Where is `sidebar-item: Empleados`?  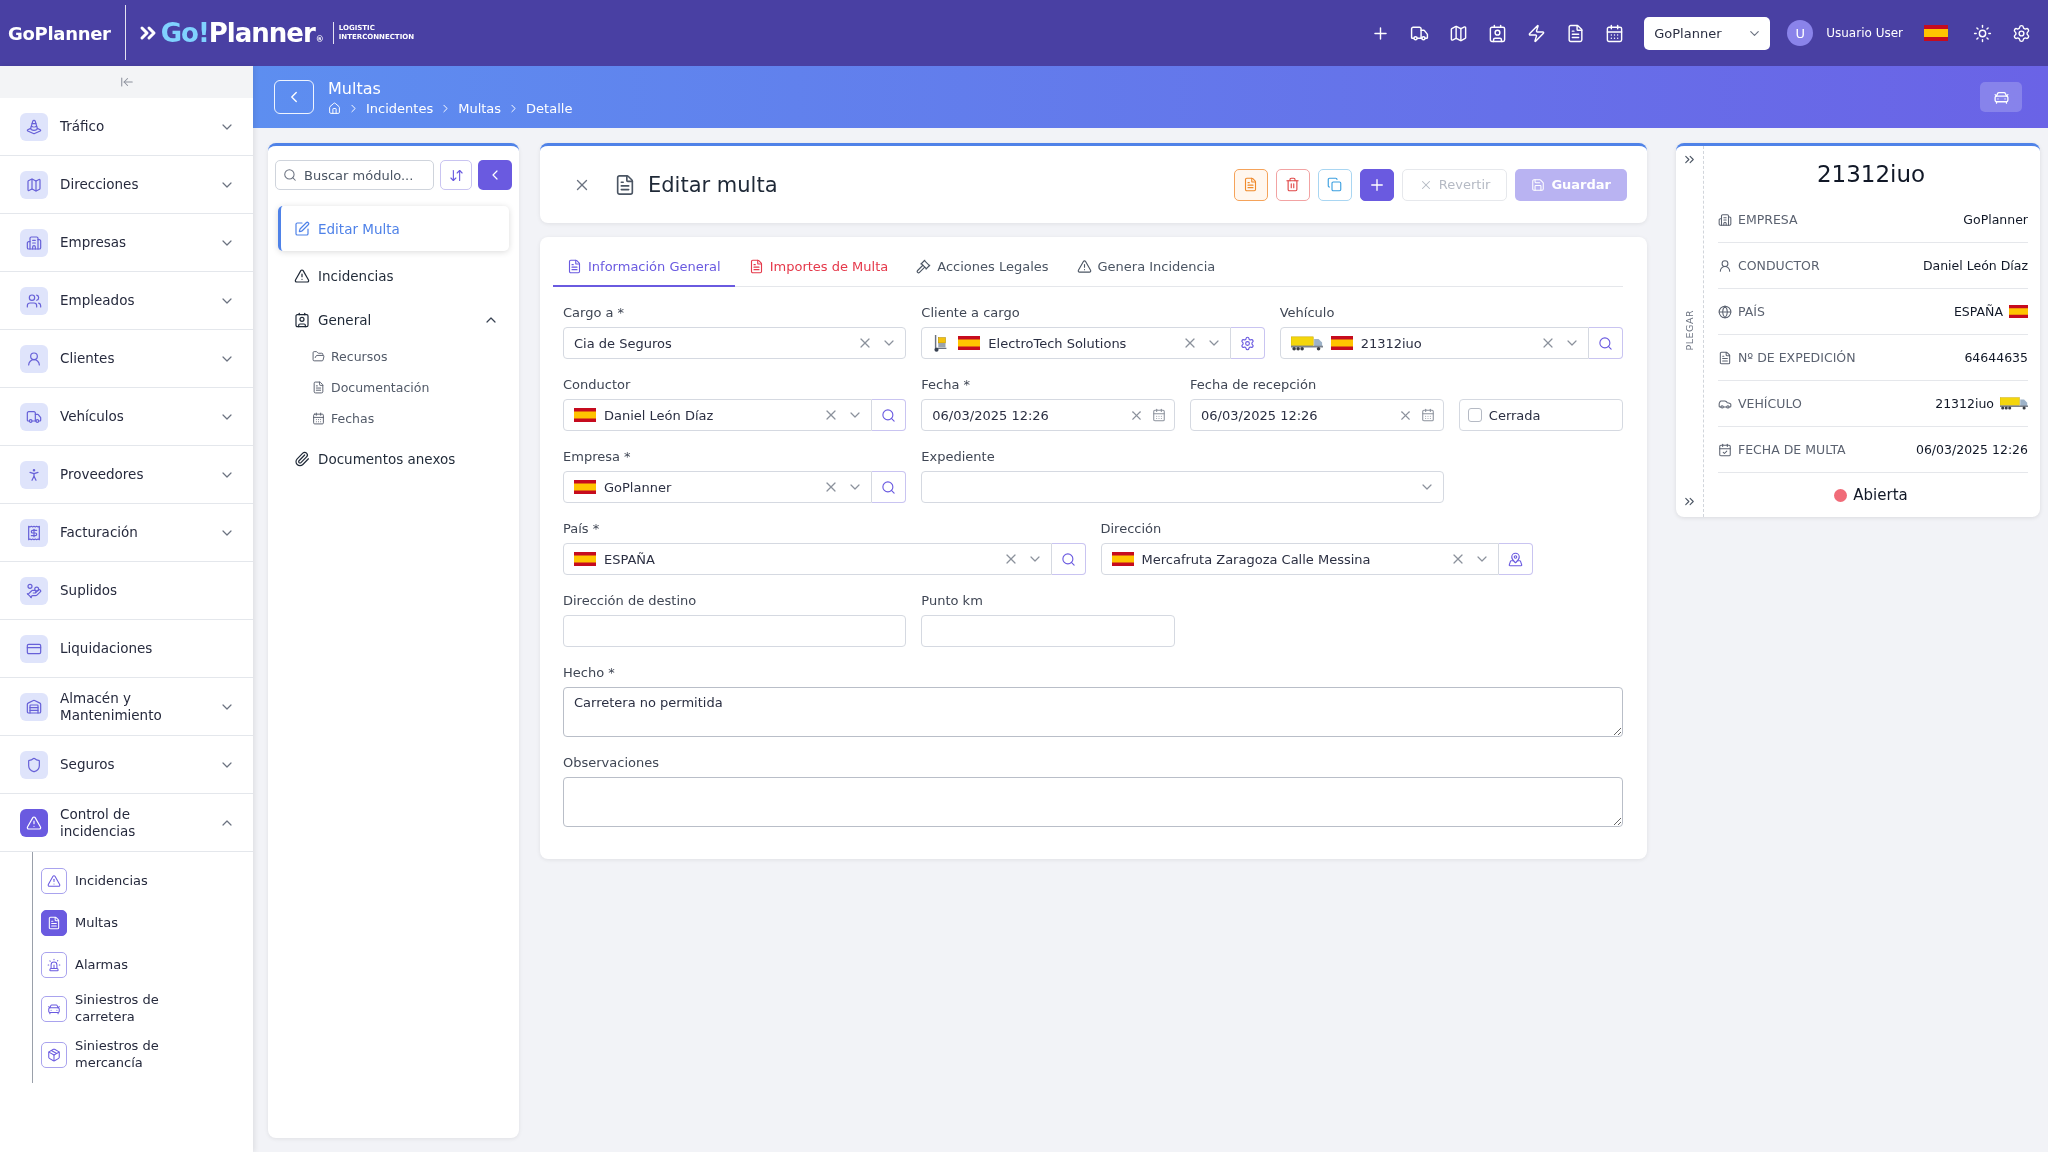
sidebar-item: Empleados is located at coordinates (126, 301).